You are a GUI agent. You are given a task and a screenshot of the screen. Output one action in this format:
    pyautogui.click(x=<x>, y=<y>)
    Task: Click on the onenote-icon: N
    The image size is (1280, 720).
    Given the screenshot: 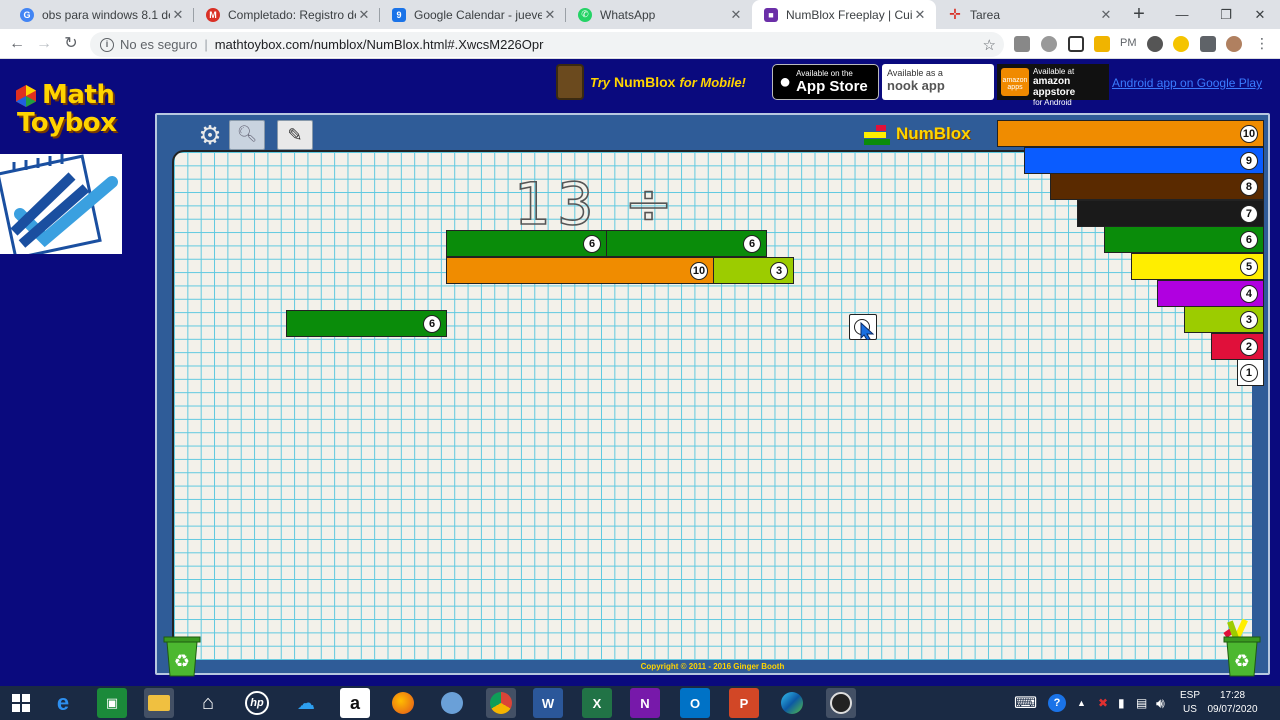 What is the action you would take?
    pyautogui.click(x=645, y=703)
    